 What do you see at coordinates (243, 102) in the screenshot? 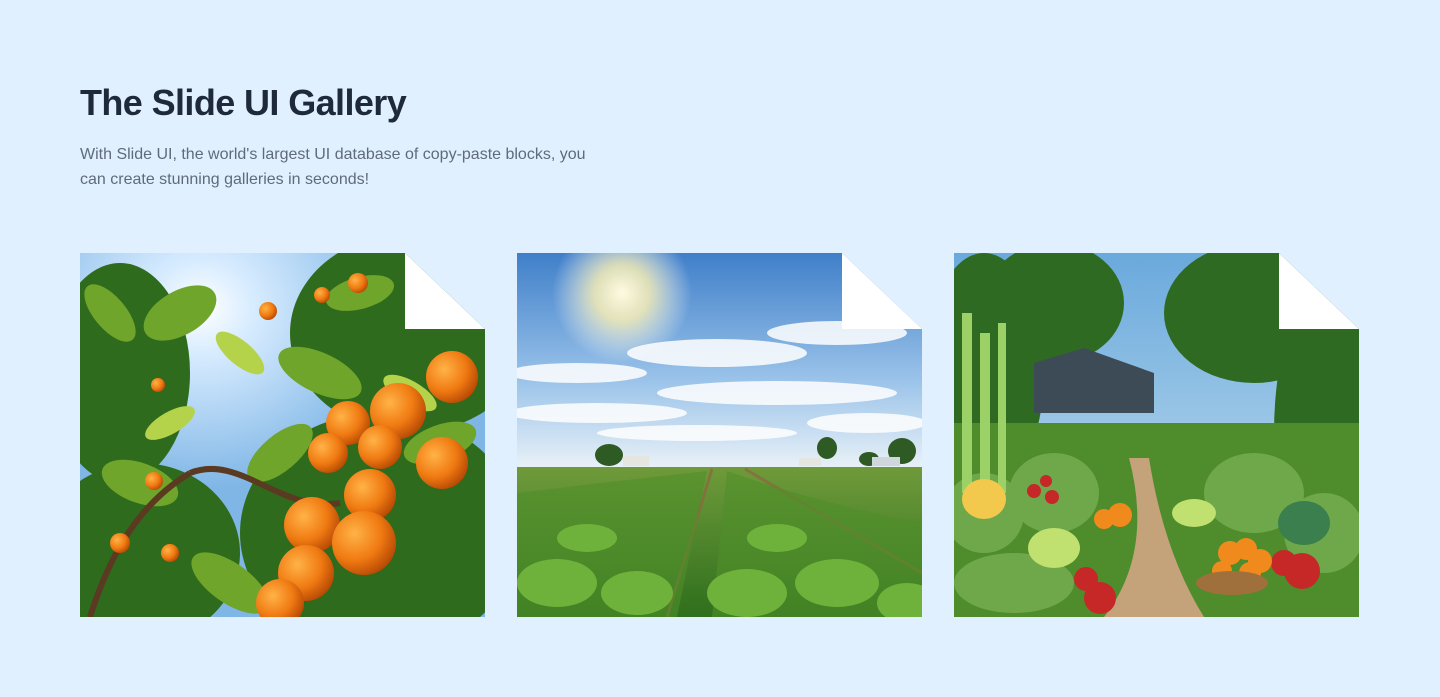
I see `page-title: The Slide UI Gallery` at bounding box center [243, 102].